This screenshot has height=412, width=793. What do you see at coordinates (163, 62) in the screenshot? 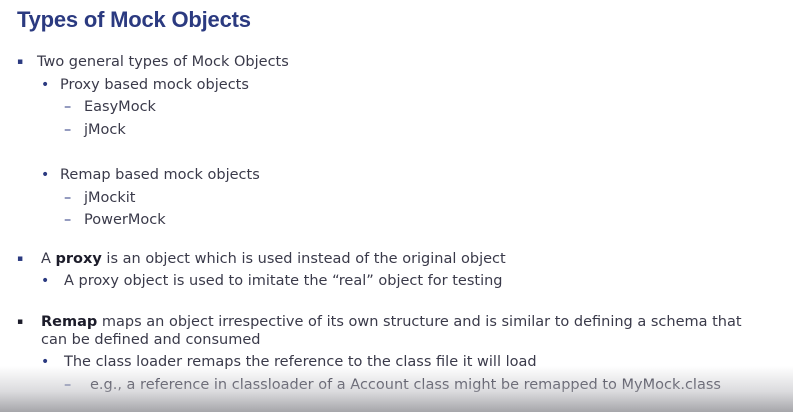
I see `bullet-two-general-types: Two general types of Mock Objects` at bounding box center [163, 62].